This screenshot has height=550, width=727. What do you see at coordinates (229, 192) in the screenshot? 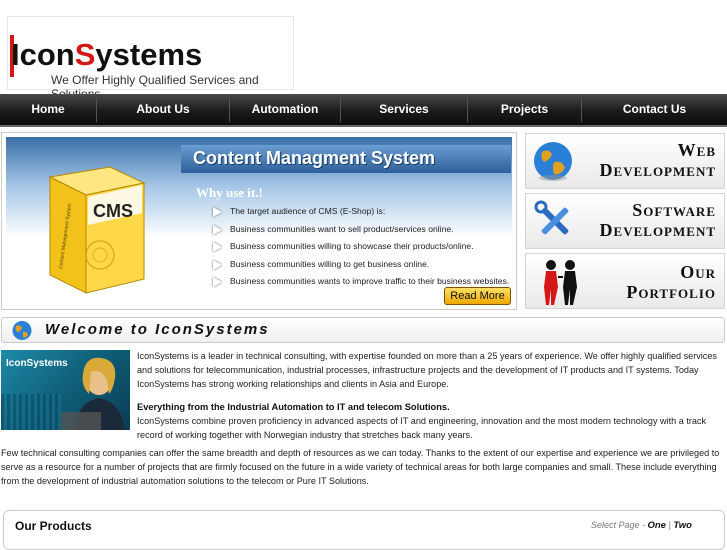
I see `banner-why: Why use it.!` at bounding box center [229, 192].